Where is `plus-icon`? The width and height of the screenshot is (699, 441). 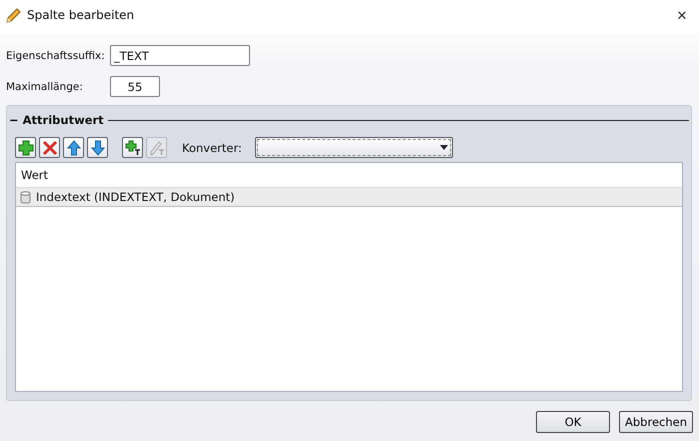
plus-icon is located at coordinates (26, 148).